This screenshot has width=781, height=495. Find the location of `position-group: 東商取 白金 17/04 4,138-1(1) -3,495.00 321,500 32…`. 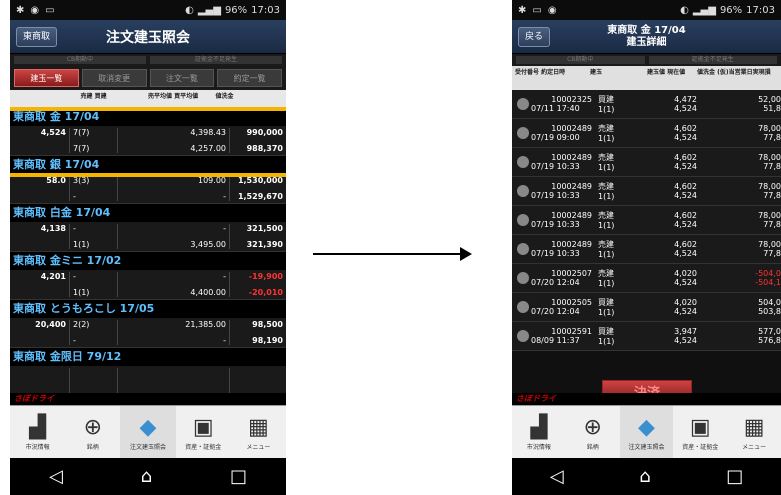

position-group: 東商取 白金 17/04 4,138-1(1) -3,495.00 321,500 32… is located at coordinates (148, 228).